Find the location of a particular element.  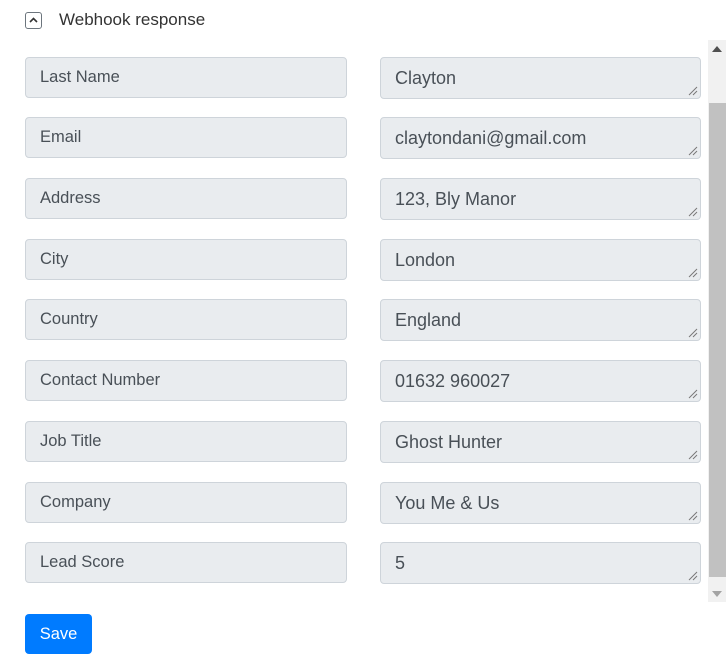

scrollbar is located at coordinates (717, 321).